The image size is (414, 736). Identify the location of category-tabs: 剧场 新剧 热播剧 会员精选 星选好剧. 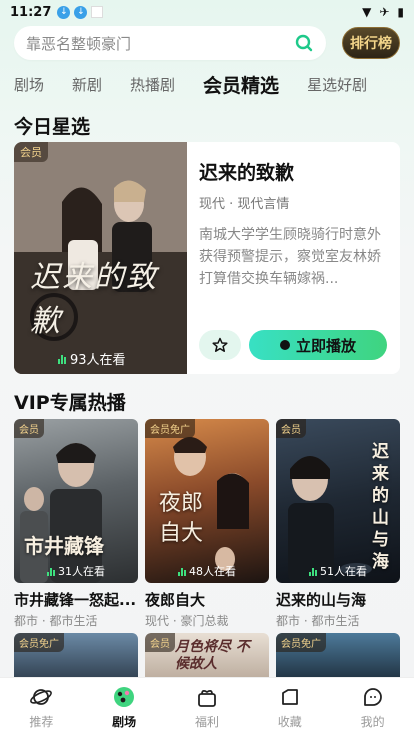
(214, 84).